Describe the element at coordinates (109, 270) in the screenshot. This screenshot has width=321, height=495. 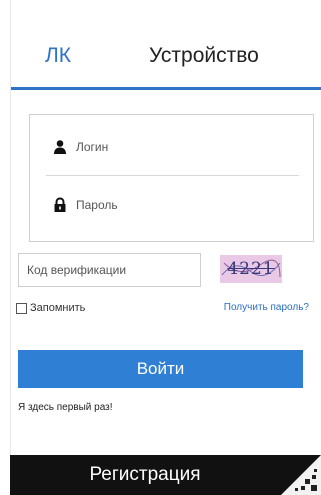
I see `captcha-input` at that location.